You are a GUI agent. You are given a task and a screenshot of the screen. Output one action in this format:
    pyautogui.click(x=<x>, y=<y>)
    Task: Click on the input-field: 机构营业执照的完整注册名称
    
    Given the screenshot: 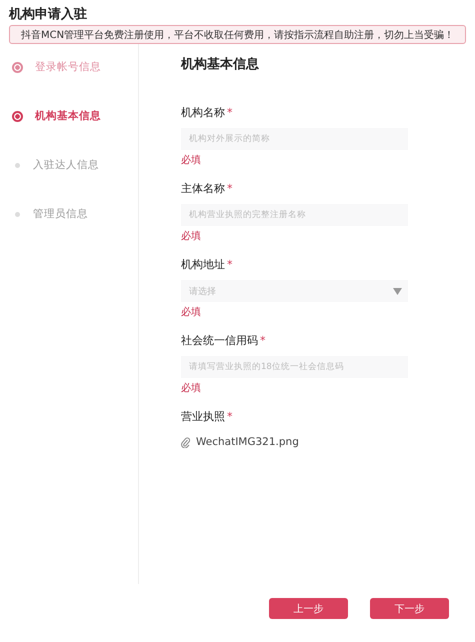 What is the action you would take?
    pyautogui.click(x=294, y=215)
    